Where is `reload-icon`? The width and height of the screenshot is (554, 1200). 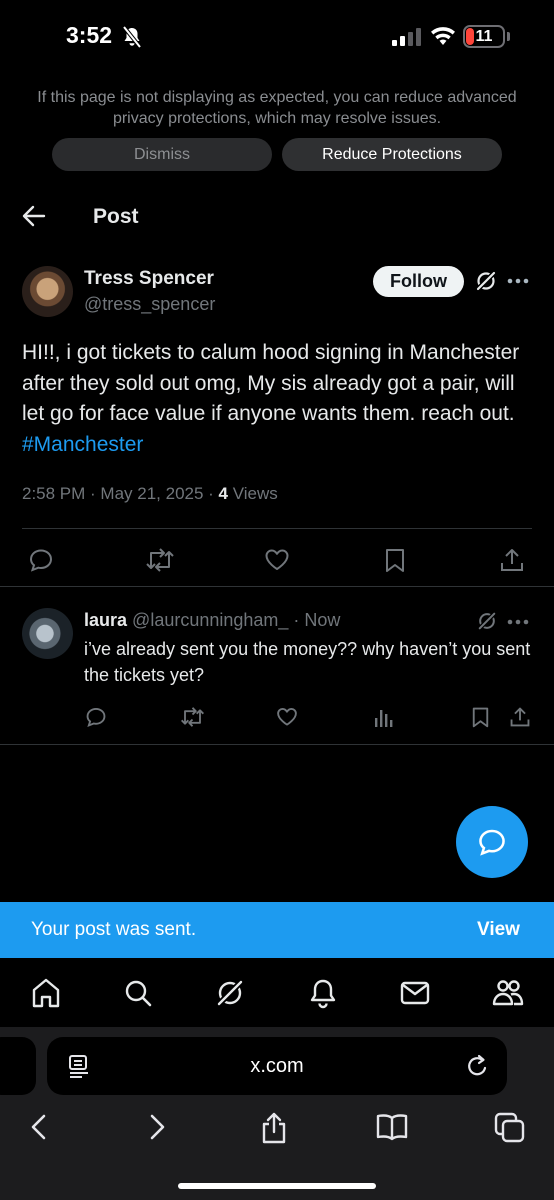
reload-icon is located at coordinates (478, 1066).